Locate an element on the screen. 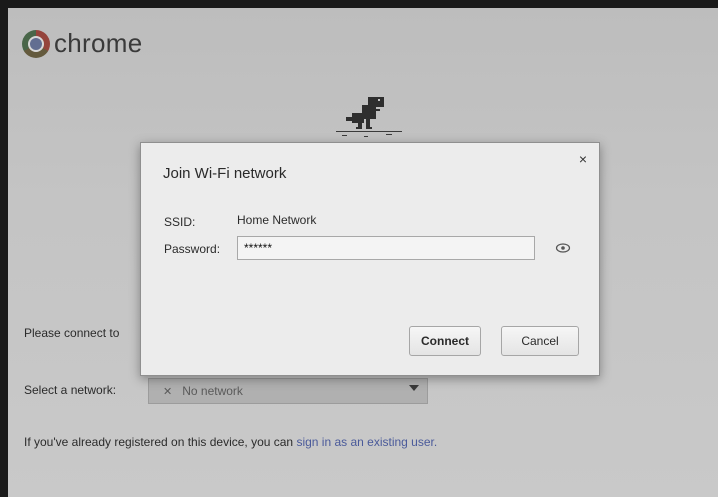  select-network-label: Select a network: is located at coordinates (70, 390).